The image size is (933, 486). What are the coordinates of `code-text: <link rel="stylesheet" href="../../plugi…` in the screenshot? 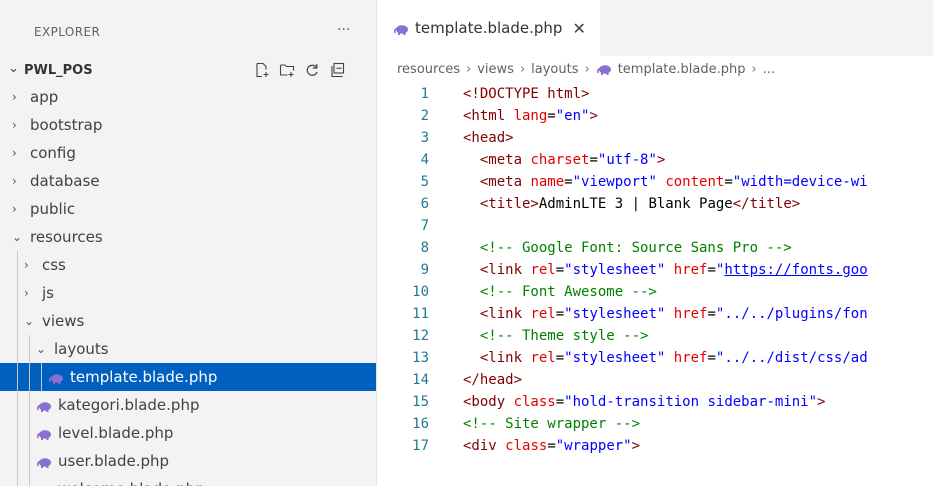 It's located at (665, 314).